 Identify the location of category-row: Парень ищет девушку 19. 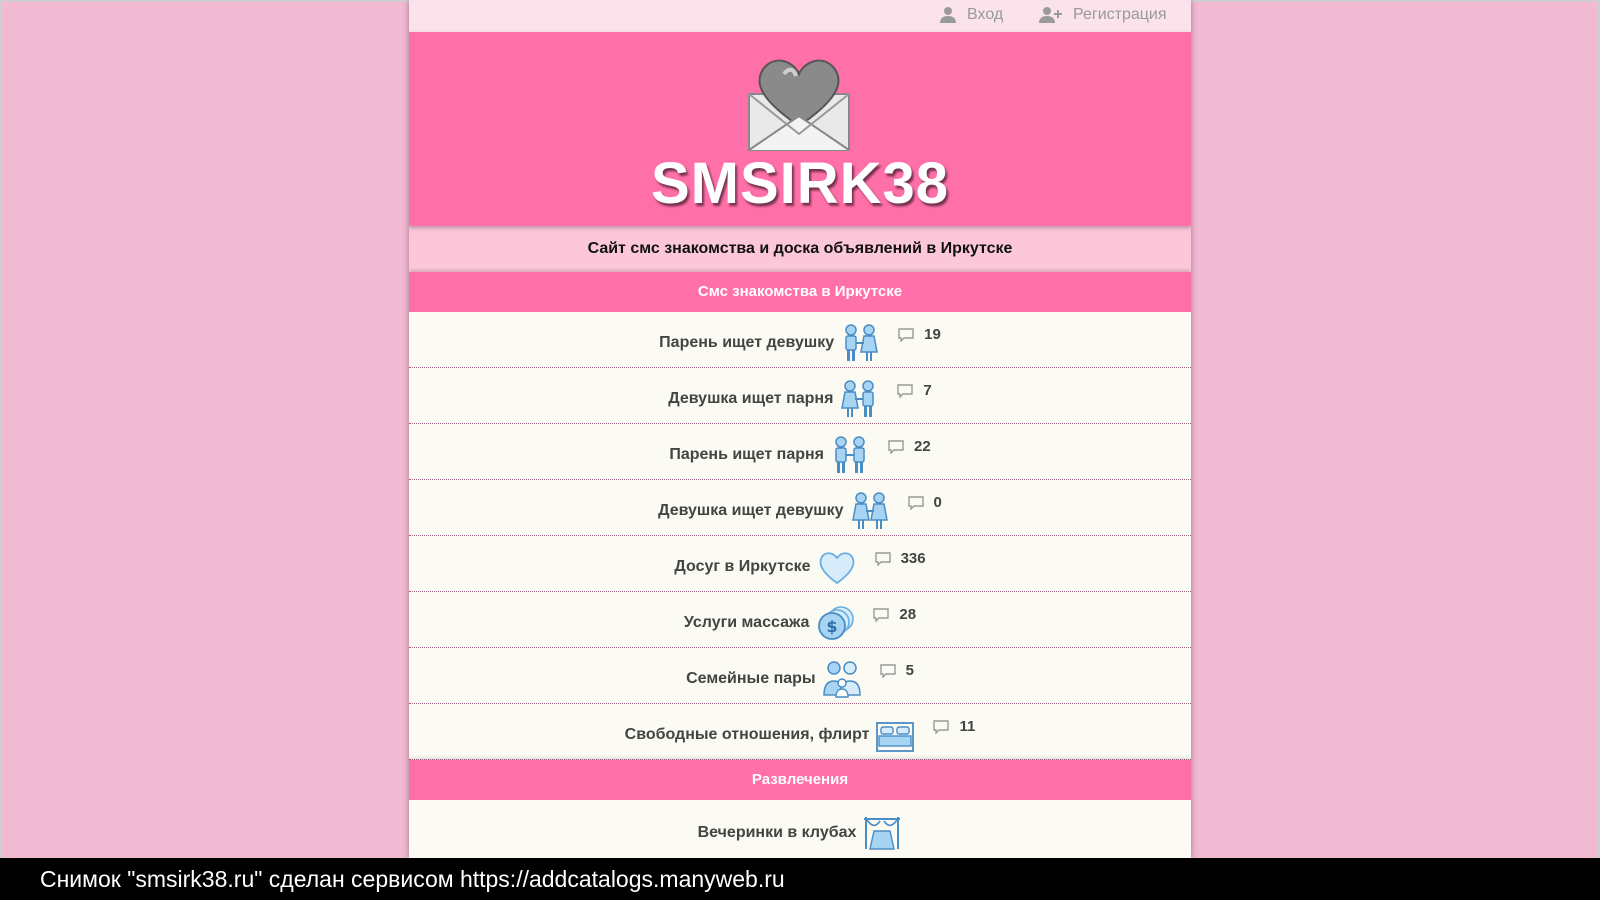
(800, 340).